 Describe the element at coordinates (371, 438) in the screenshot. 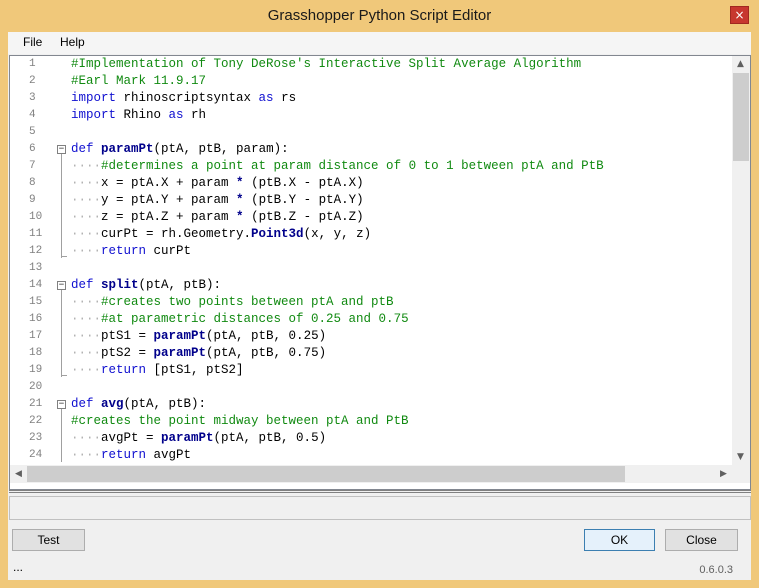

I see `code-line: 23 ····avgPt = paramPt(ptA, ptB, 0.5)` at that location.